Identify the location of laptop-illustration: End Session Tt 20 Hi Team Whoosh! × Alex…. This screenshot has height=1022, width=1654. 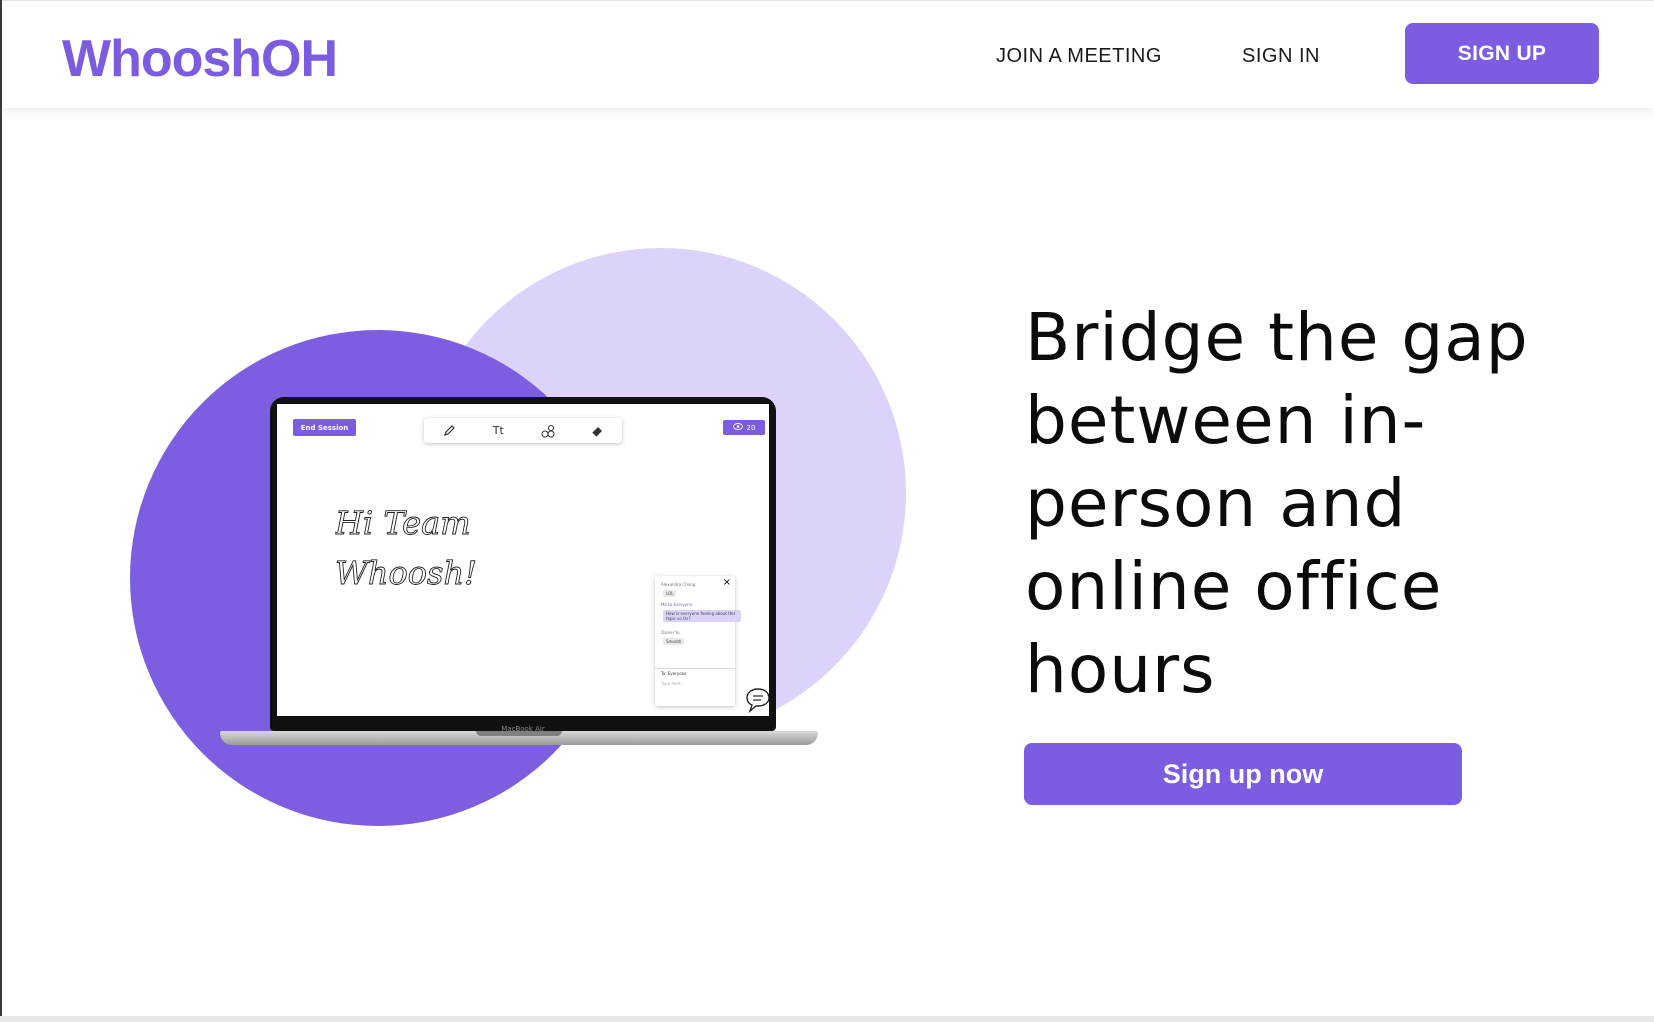
(523, 565).